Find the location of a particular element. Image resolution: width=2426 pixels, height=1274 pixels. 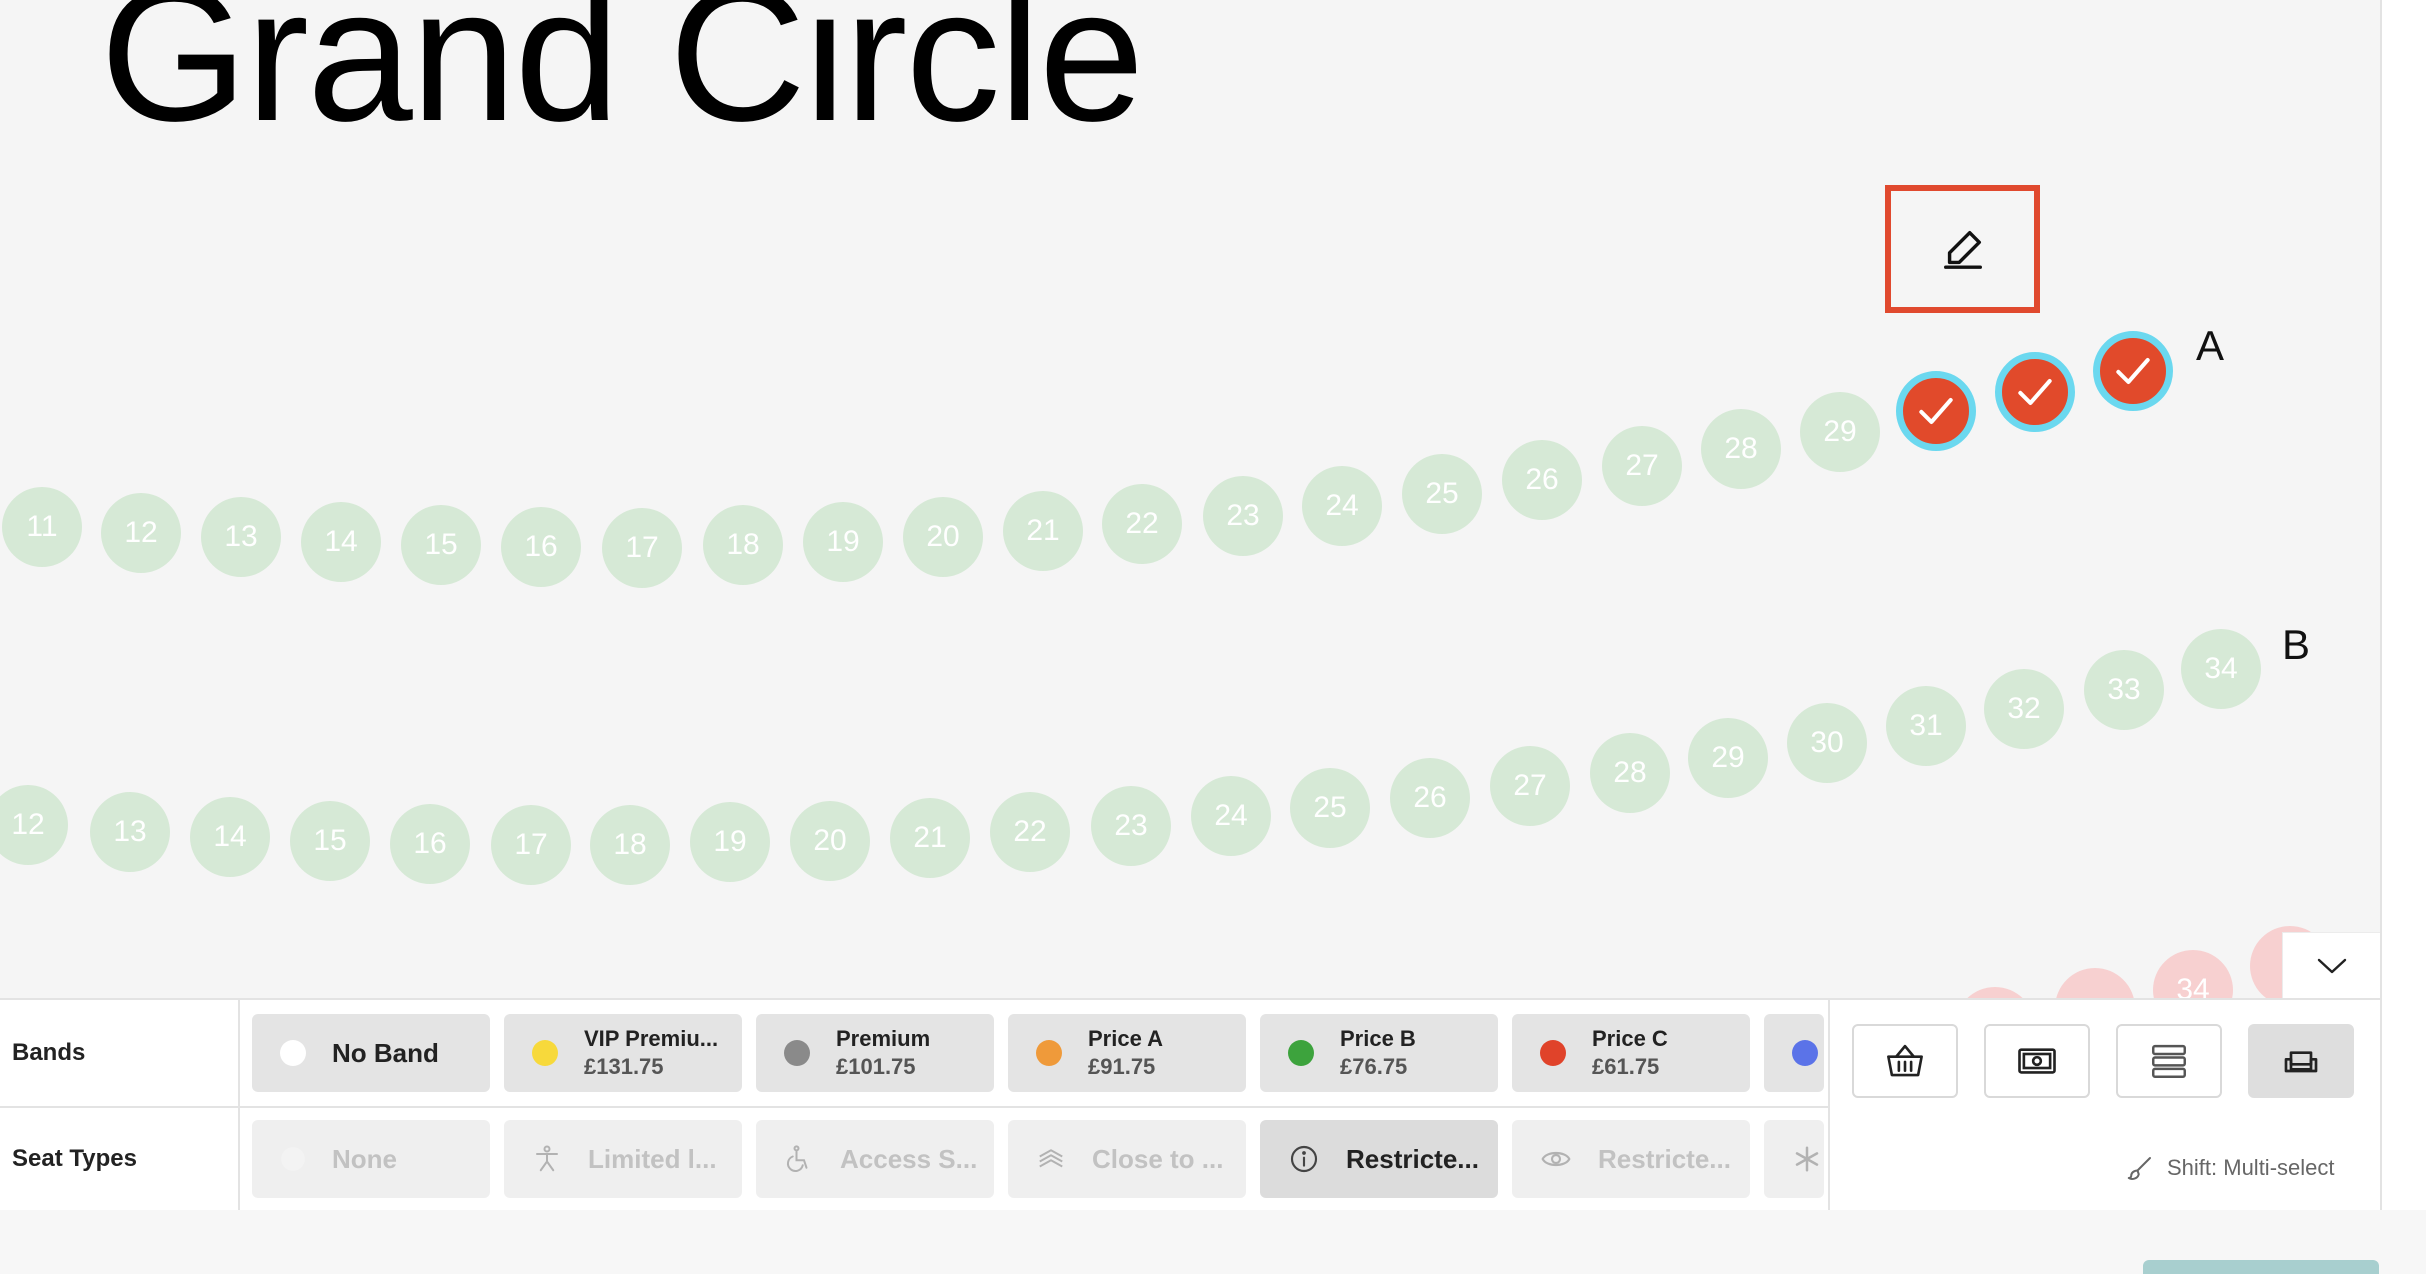

basket-icon is located at coordinates (1905, 1061).